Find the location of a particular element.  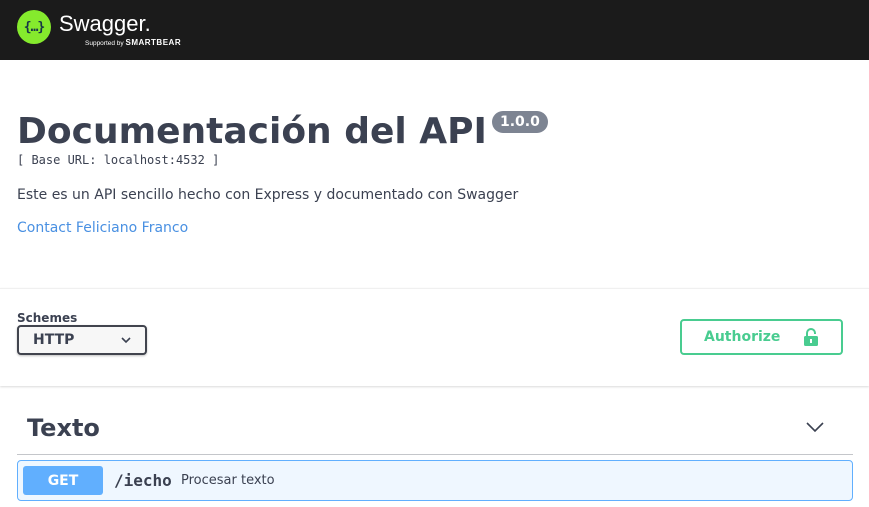

page-title: Documentación del API is located at coordinates (252, 131).